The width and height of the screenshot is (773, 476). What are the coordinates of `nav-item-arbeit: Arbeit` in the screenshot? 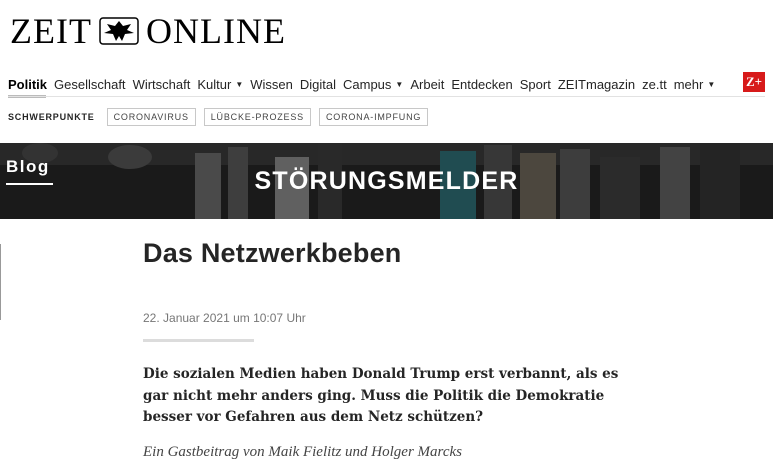 It's located at (427, 84).